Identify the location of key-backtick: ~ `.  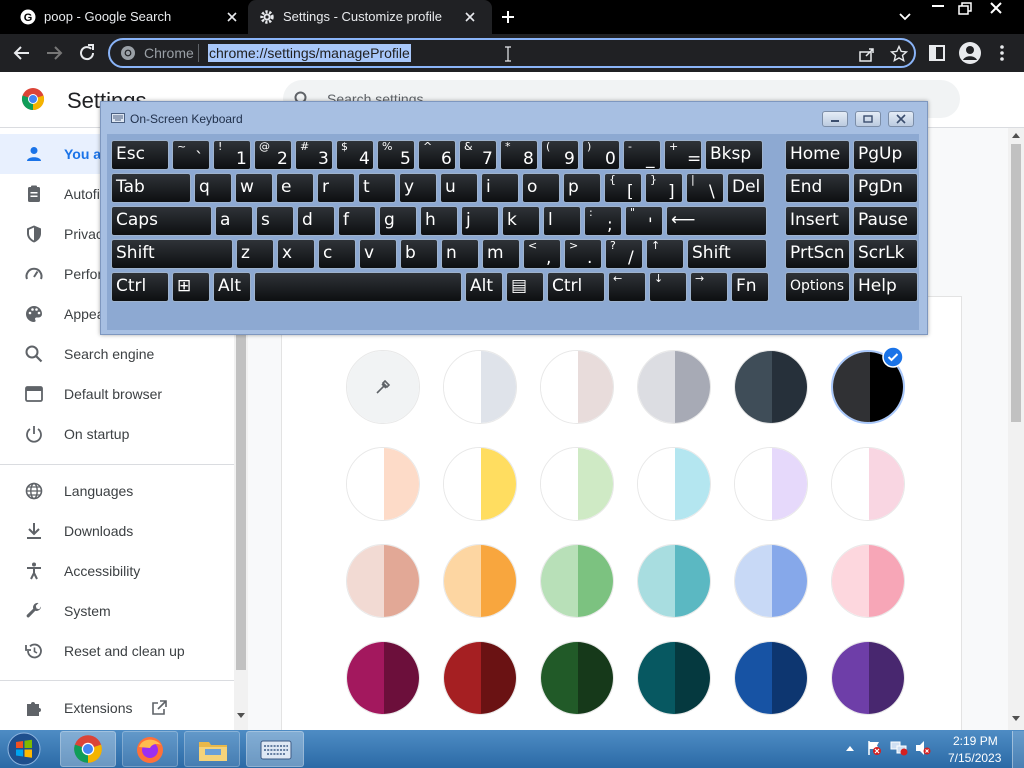
(191, 155).